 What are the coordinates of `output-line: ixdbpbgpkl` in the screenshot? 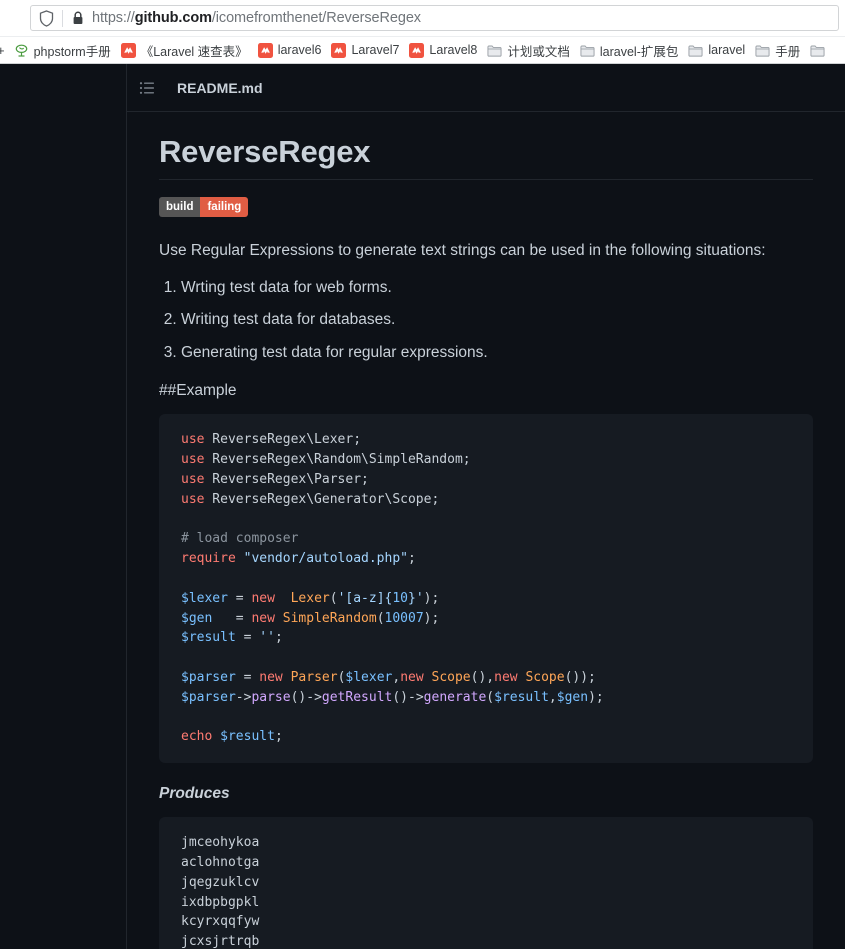 It's located at (220, 902).